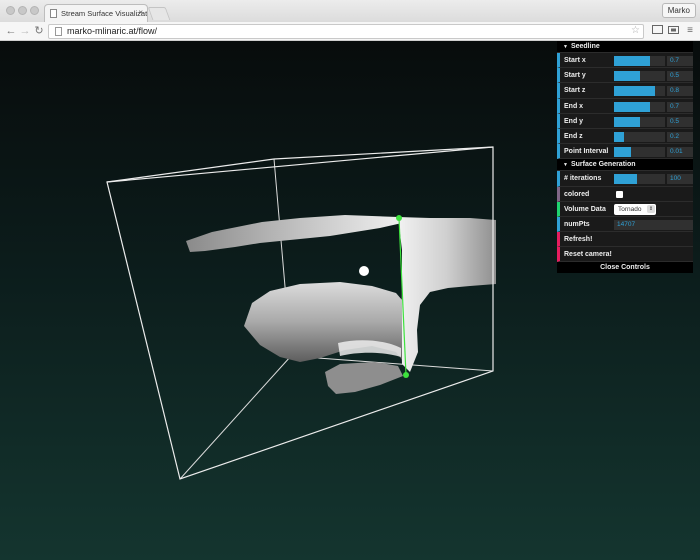  I want to click on menu-icon: ≡, so click(690, 31).